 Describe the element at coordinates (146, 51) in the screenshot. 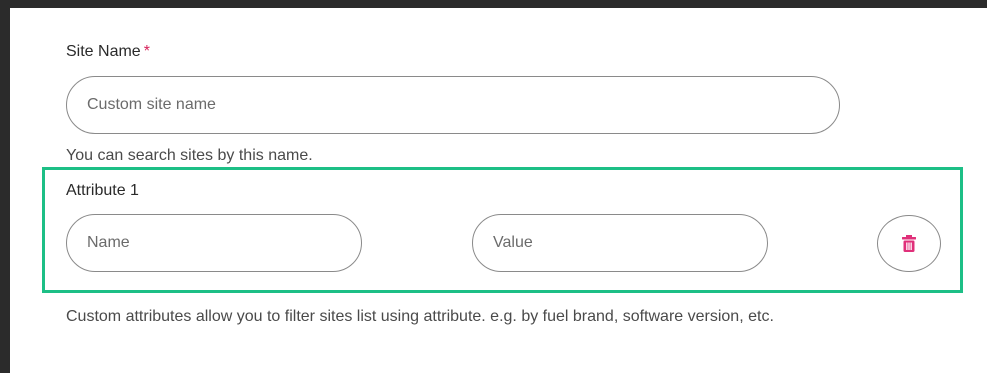

I see `required-indicator: *` at that location.